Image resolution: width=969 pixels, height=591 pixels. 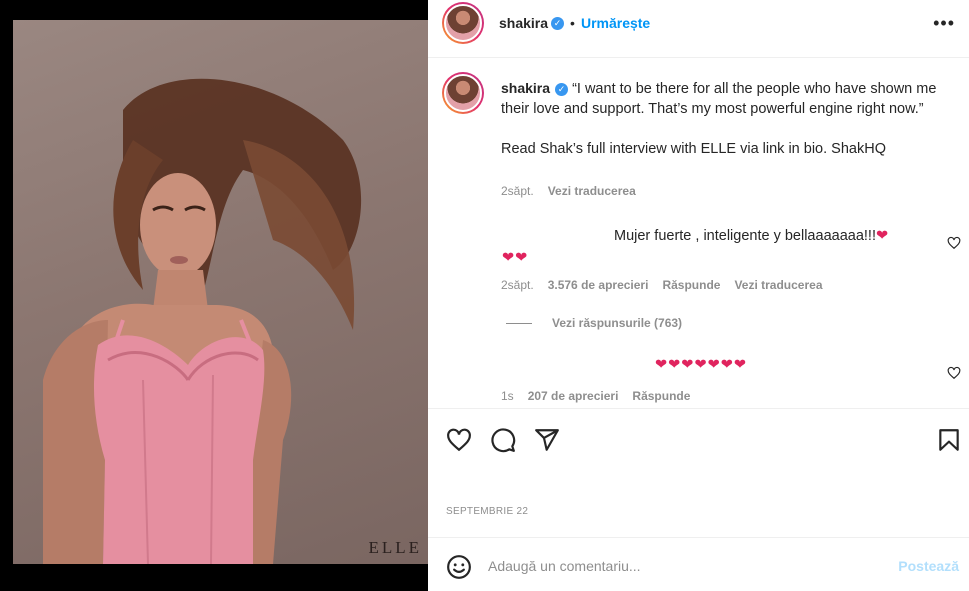 What do you see at coordinates (517, 285) in the screenshot?
I see `comment-1-time: 2săpt.` at bounding box center [517, 285].